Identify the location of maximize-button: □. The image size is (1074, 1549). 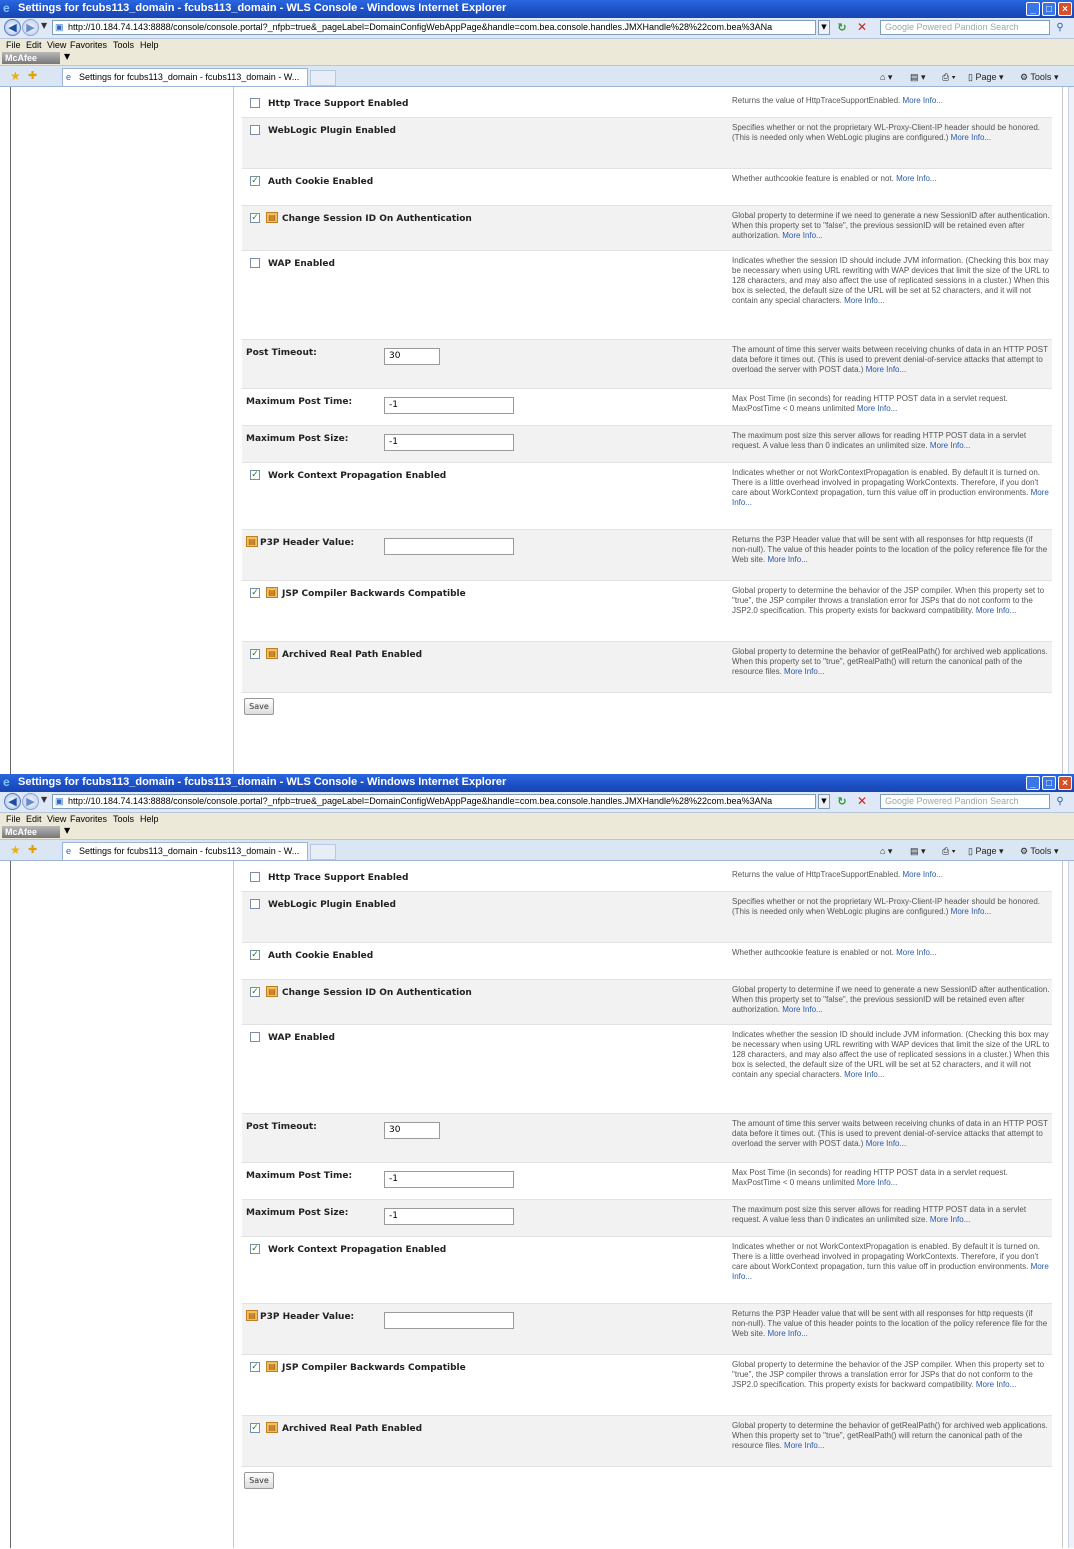
(1049, 783).